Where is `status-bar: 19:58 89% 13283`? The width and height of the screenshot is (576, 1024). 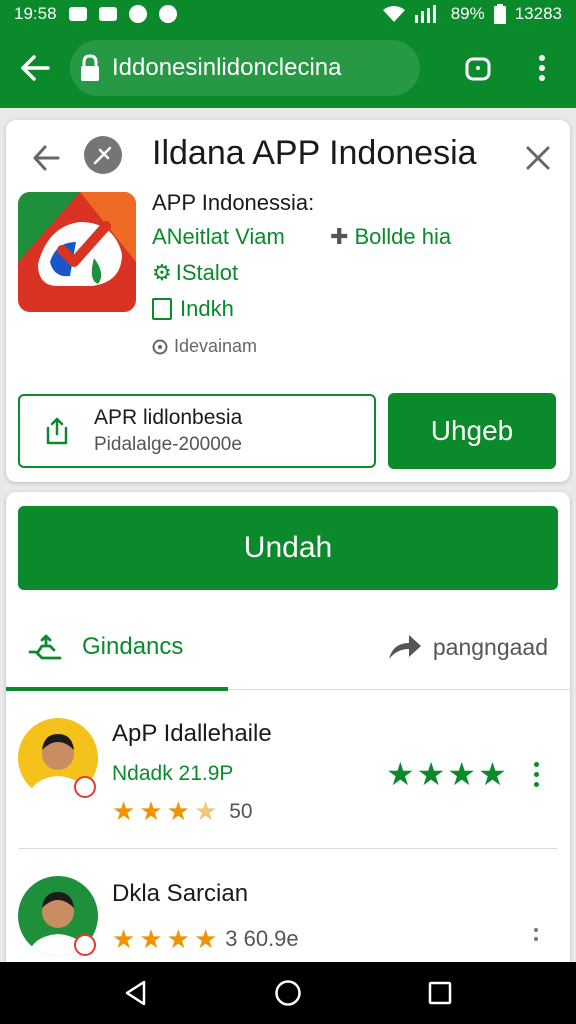 status-bar: 19:58 89% 13283 is located at coordinates (288, 14).